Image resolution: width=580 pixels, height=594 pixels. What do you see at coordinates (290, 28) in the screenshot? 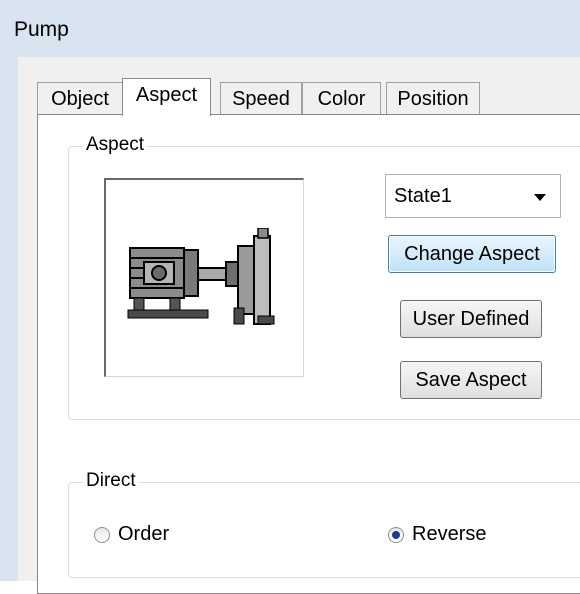
I see `title-bar: Pump` at bounding box center [290, 28].